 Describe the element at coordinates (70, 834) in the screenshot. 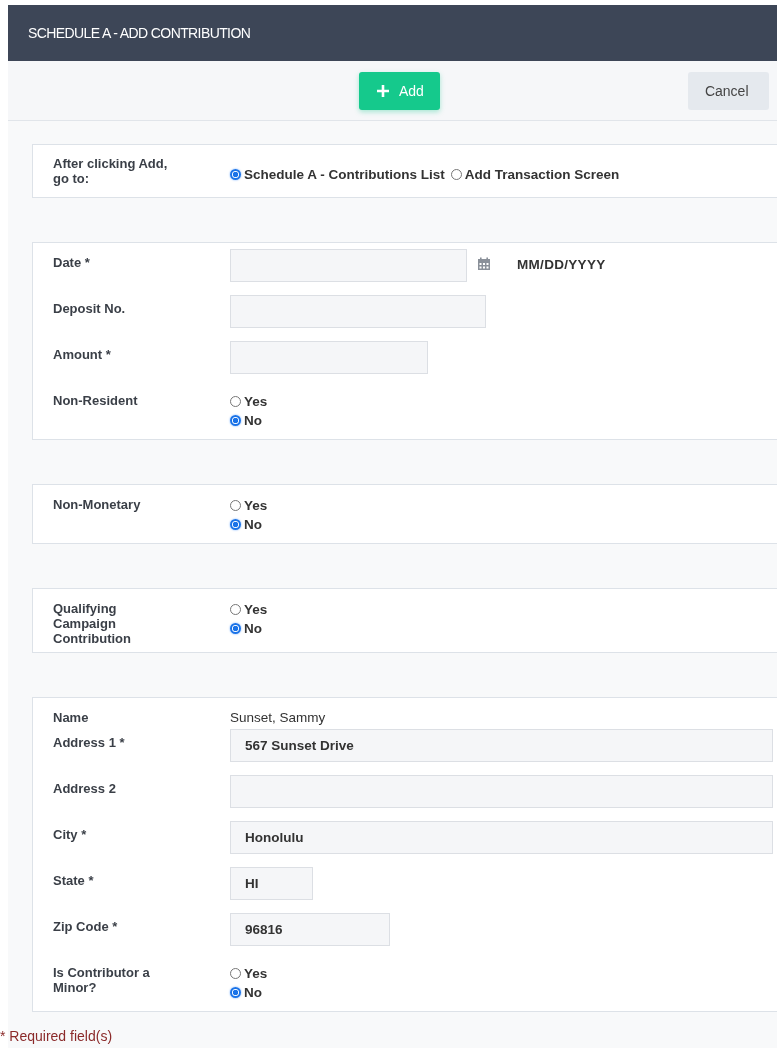

I see `field-label: City *` at that location.